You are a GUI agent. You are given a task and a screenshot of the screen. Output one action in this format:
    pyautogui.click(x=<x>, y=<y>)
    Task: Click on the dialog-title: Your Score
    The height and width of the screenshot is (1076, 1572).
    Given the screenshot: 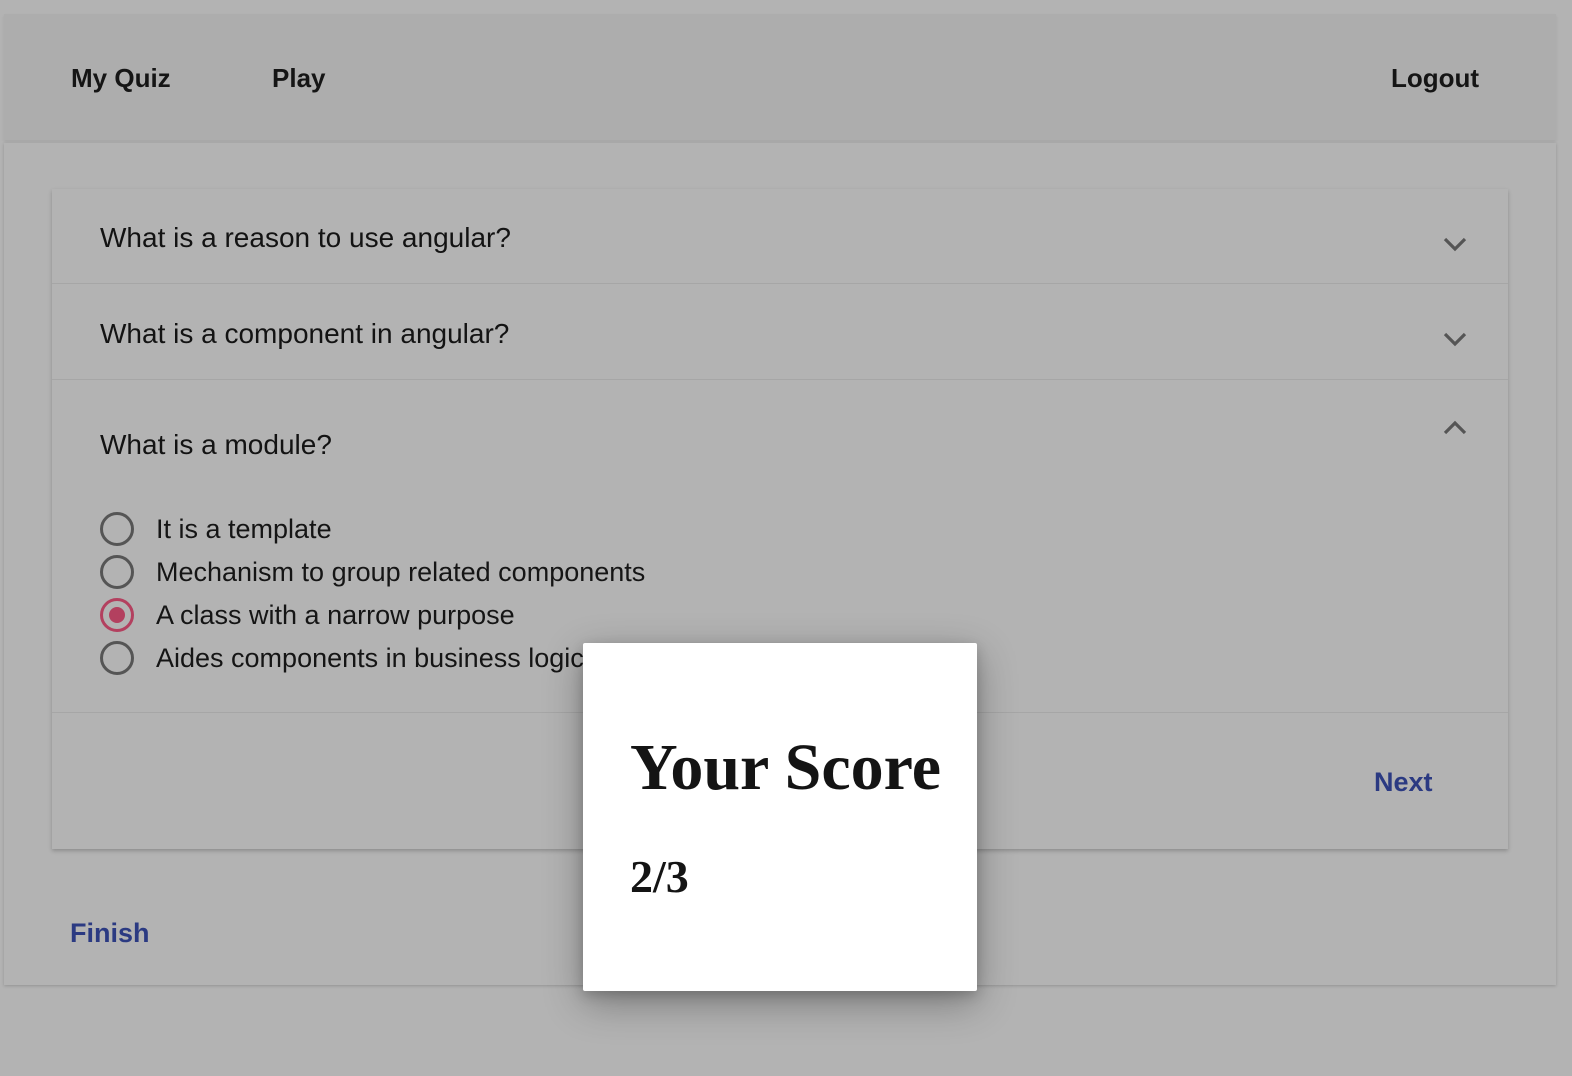 What is the action you would take?
    pyautogui.click(x=786, y=767)
    